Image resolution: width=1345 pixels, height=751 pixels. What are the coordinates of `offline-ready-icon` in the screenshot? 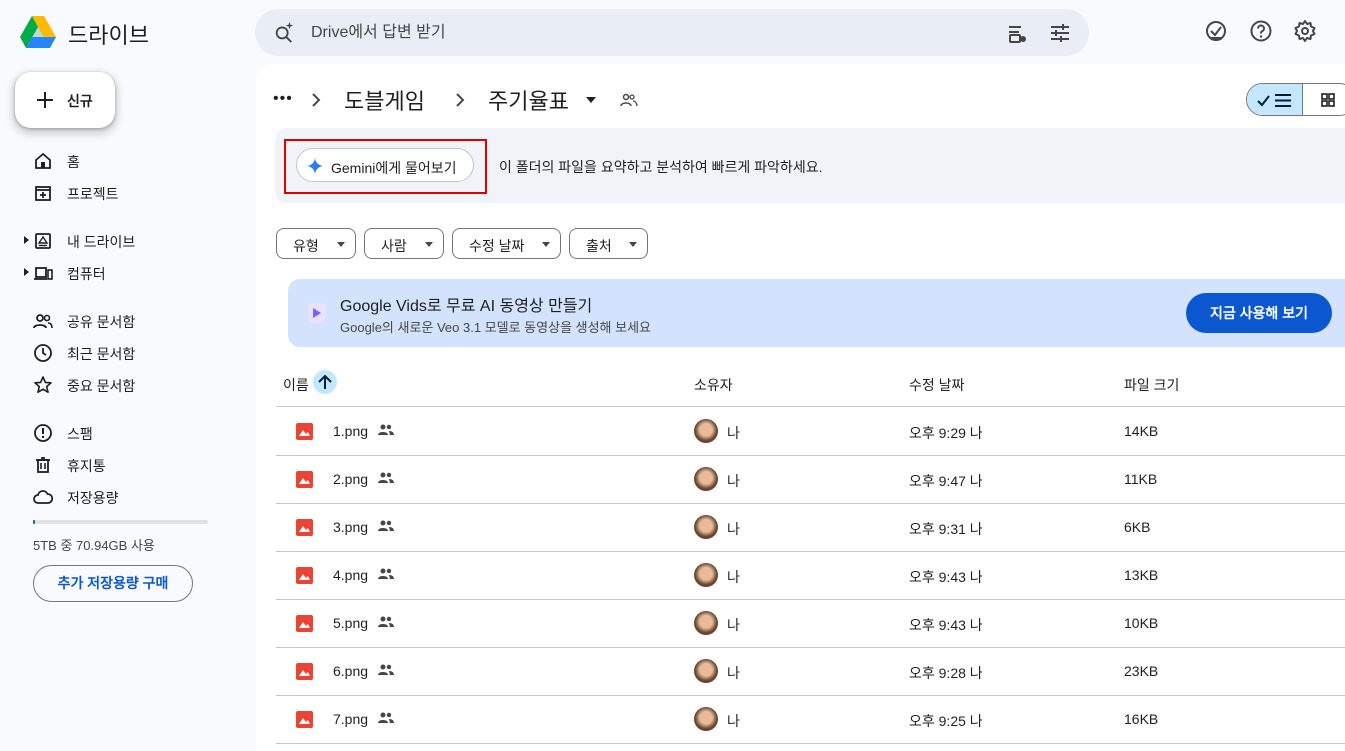 It's located at (1216, 31).